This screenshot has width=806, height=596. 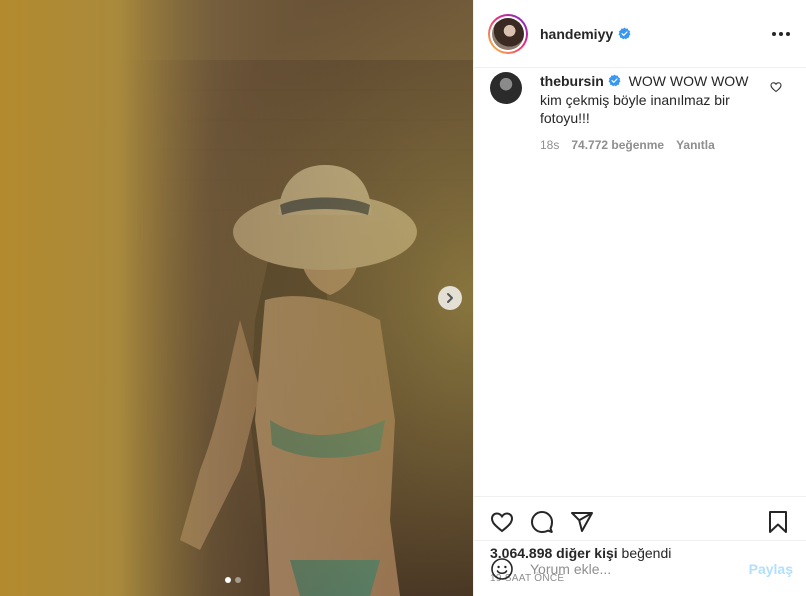 I want to click on bookmark-icon, so click(x=778, y=522).